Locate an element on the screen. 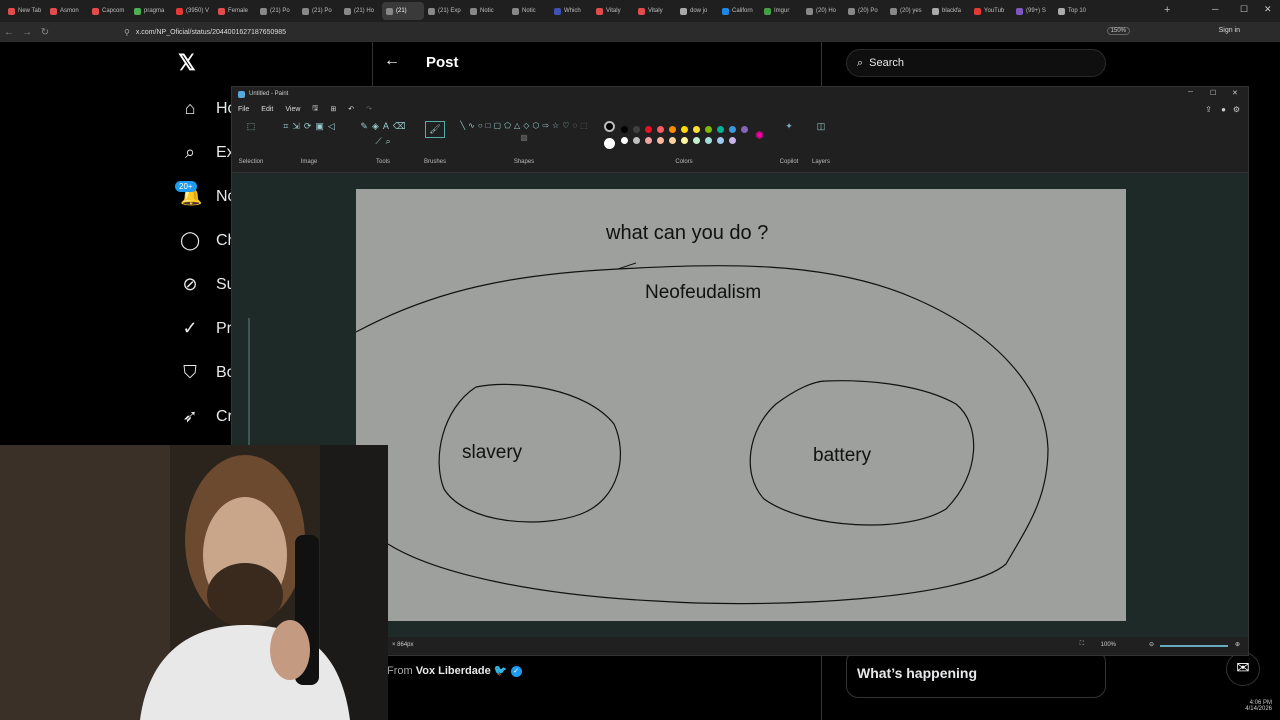 The width and height of the screenshot is (1280, 720). search-input: ⌕ Search is located at coordinates (976, 63).